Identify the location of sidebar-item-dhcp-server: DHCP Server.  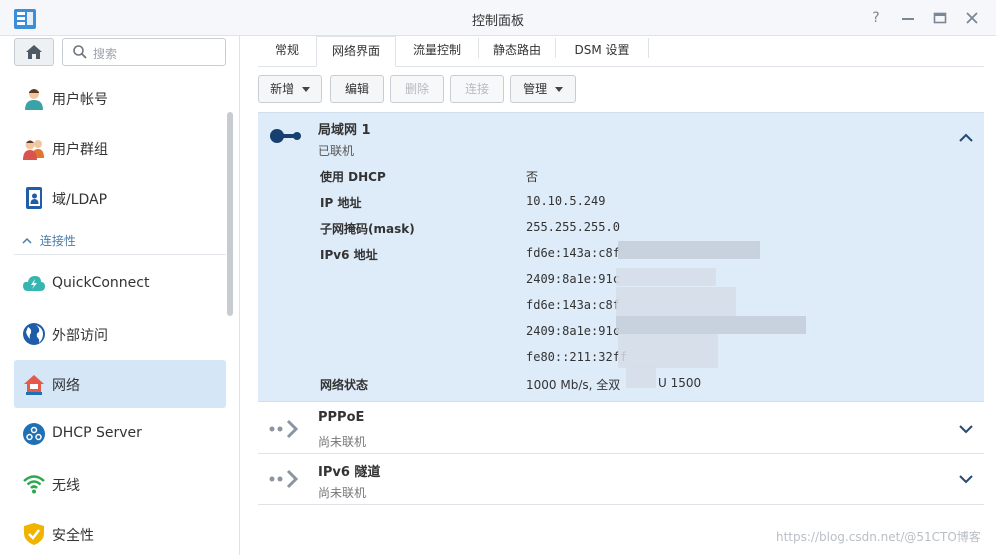
(120, 434).